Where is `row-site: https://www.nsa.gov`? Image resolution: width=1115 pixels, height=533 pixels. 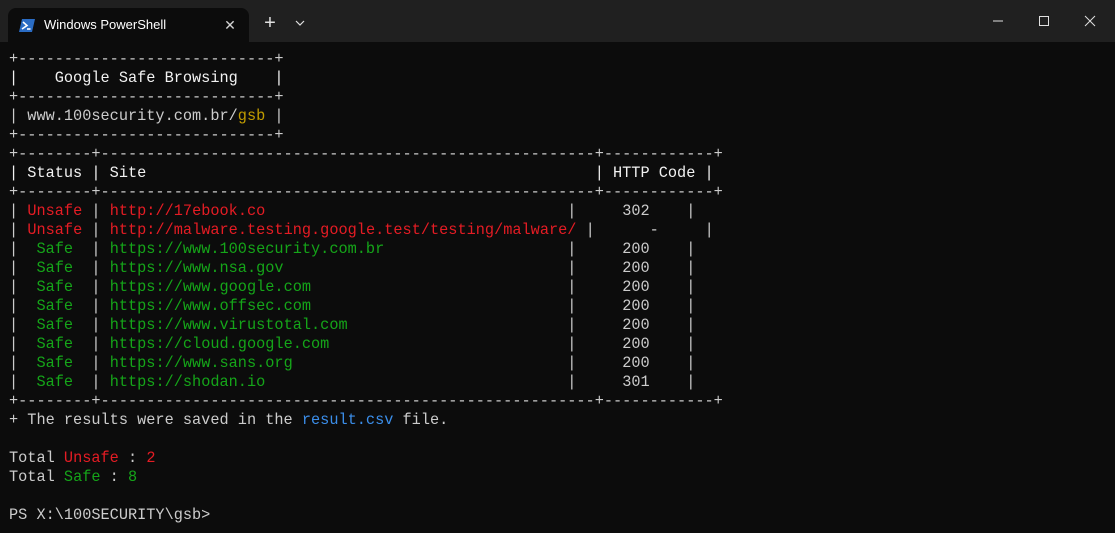 row-site: https://www.nsa.gov is located at coordinates (334, 268).